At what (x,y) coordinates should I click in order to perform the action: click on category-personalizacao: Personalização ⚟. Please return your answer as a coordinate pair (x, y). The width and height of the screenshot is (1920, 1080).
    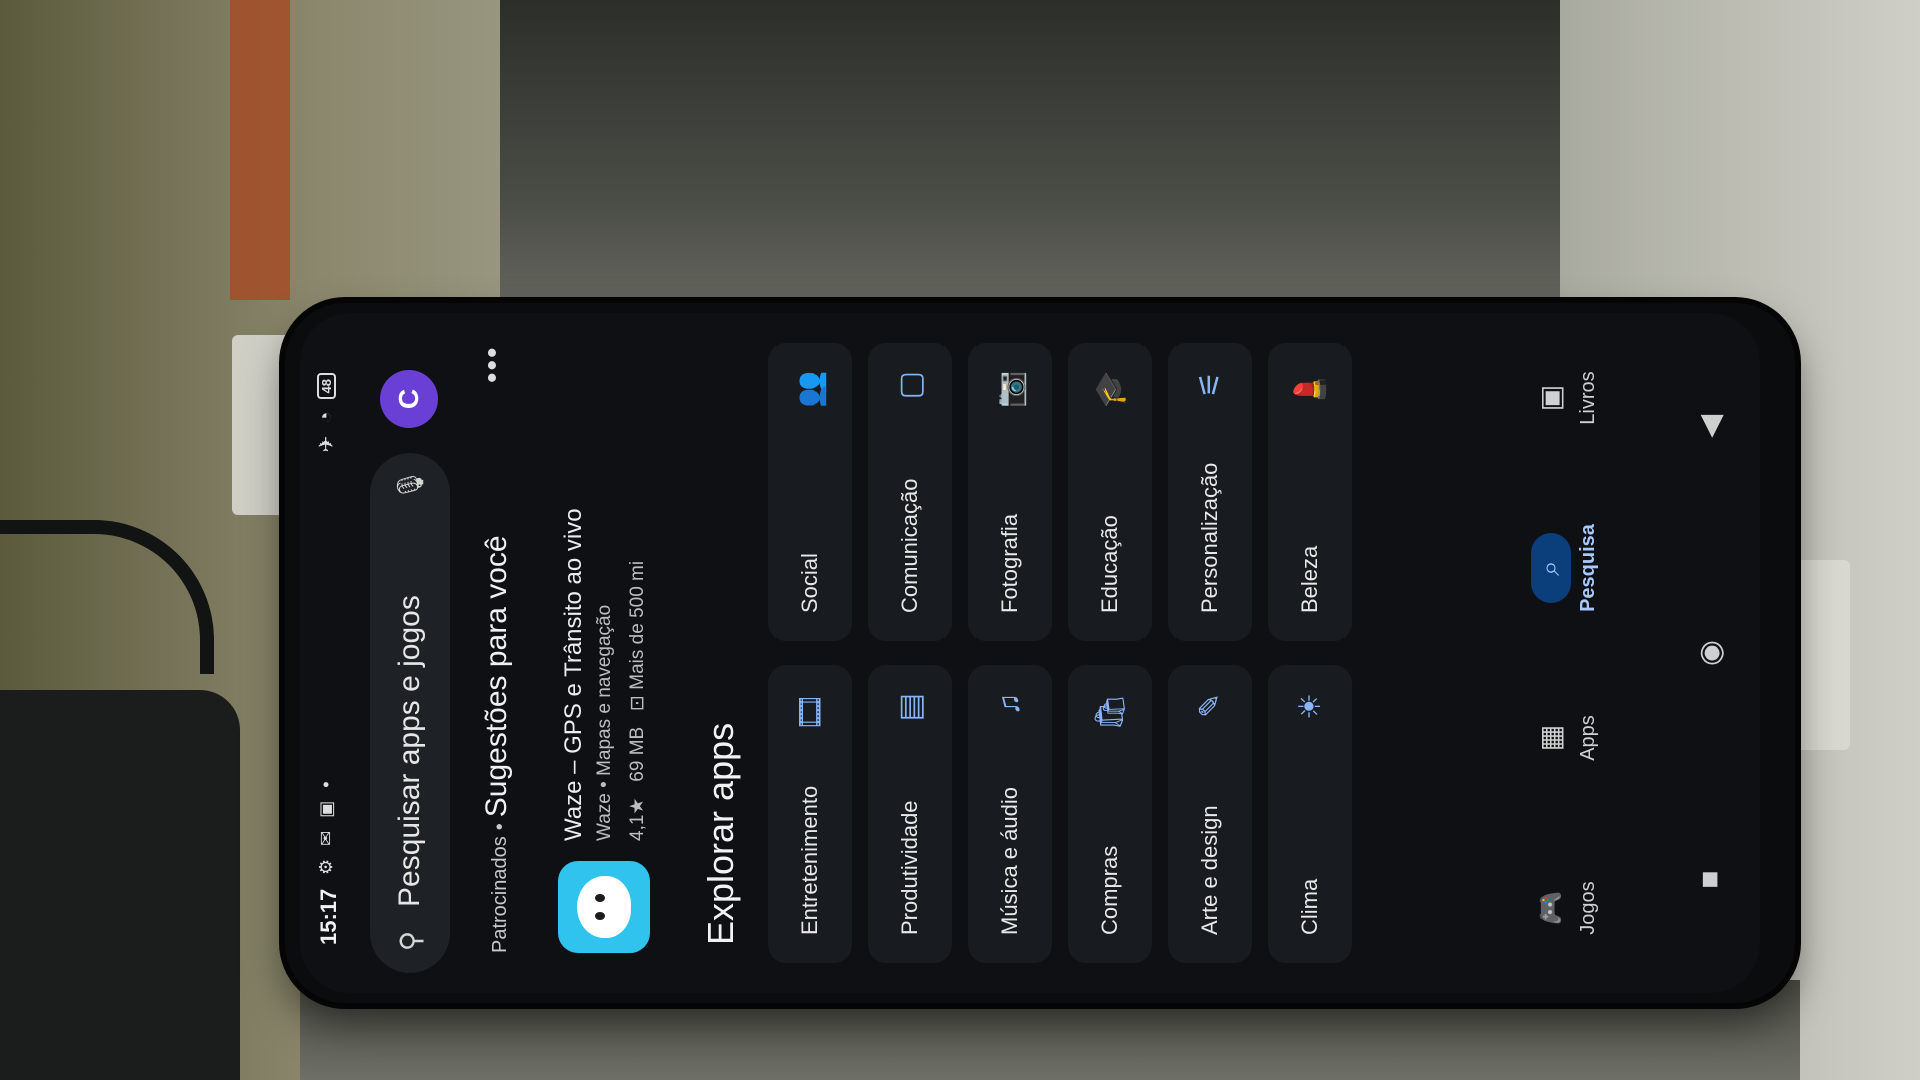
    Looking at the image, I should click on (1210, 492).